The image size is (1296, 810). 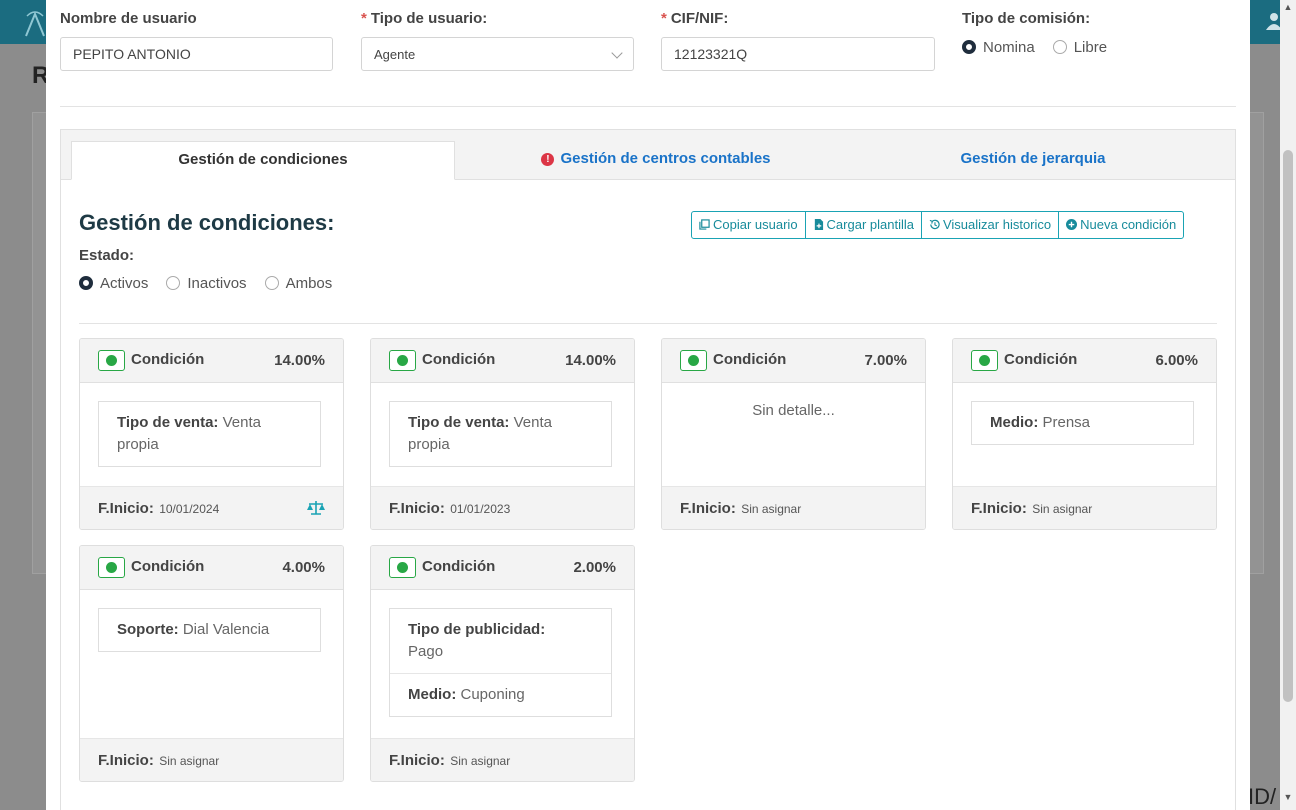 I want to click on condition-detail: Tipo de venta: Venta propia, so click(x=500, y=434).